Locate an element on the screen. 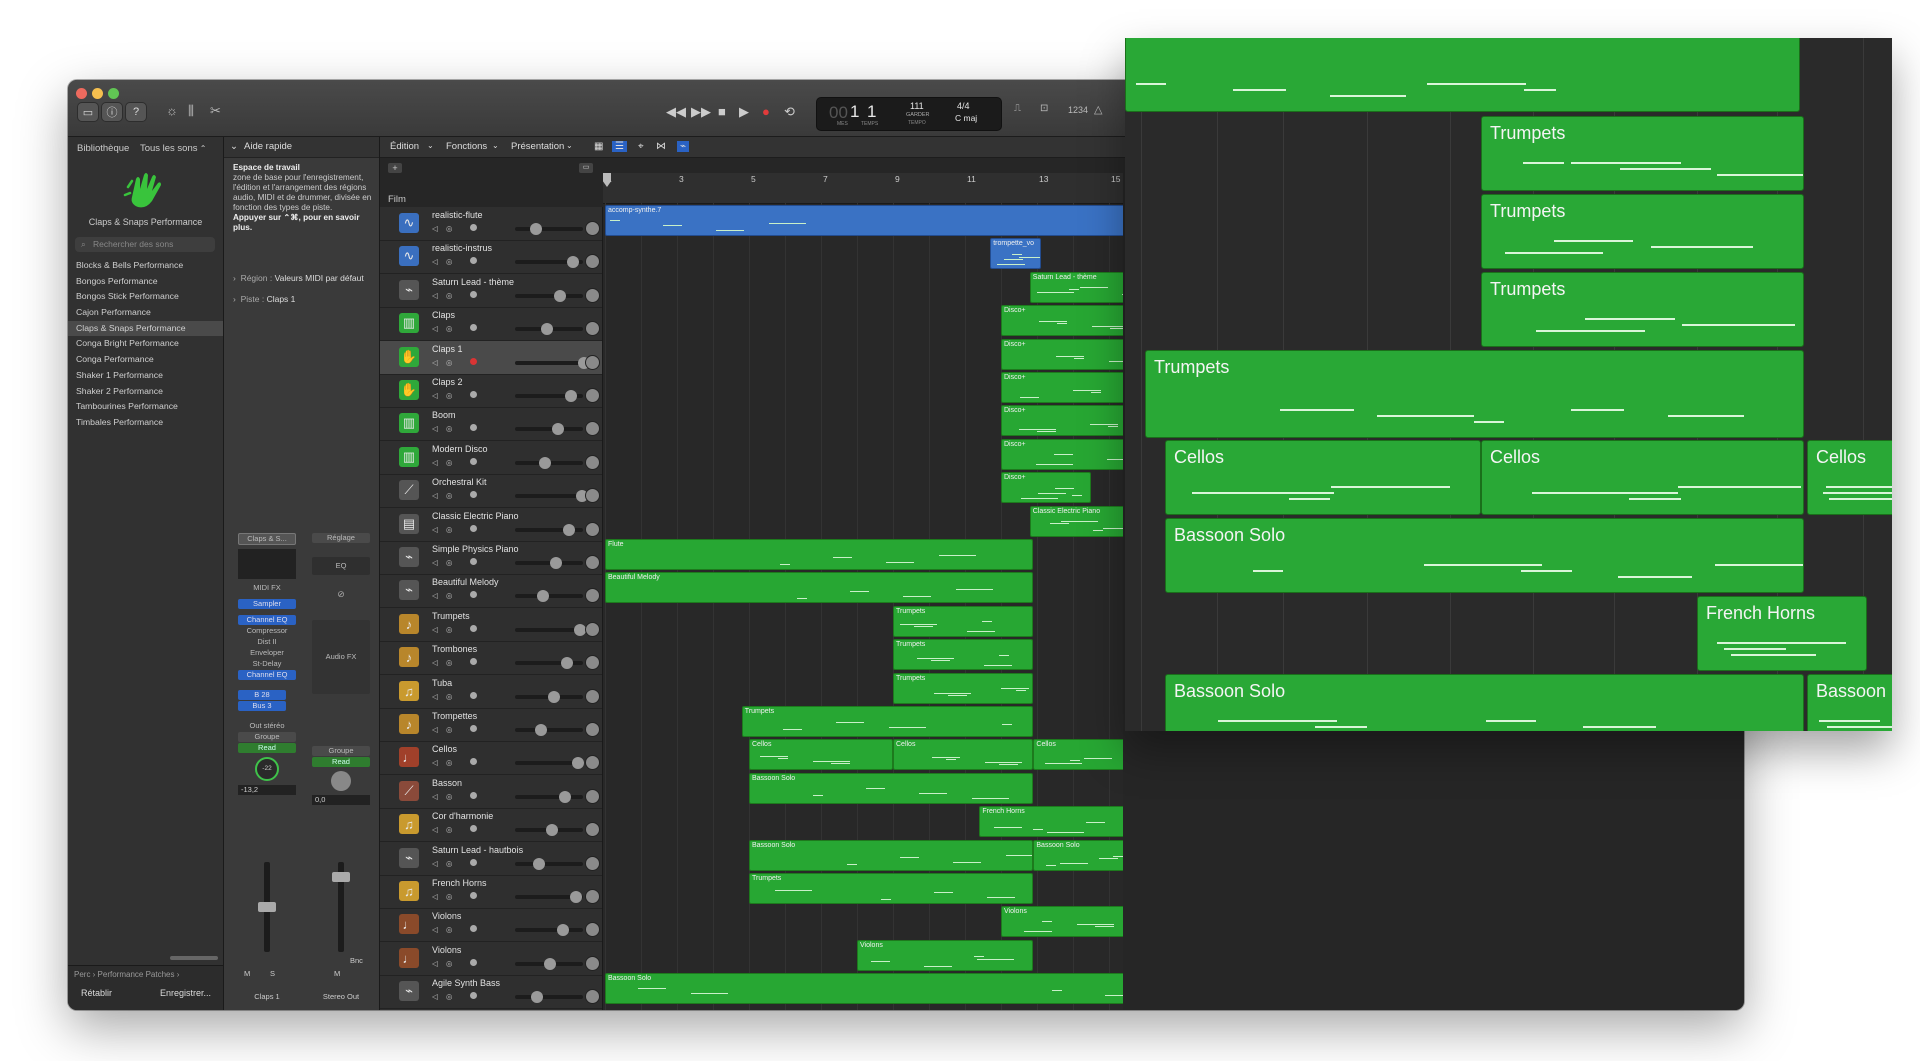  volume-fader is located at coordinates (341, 877).